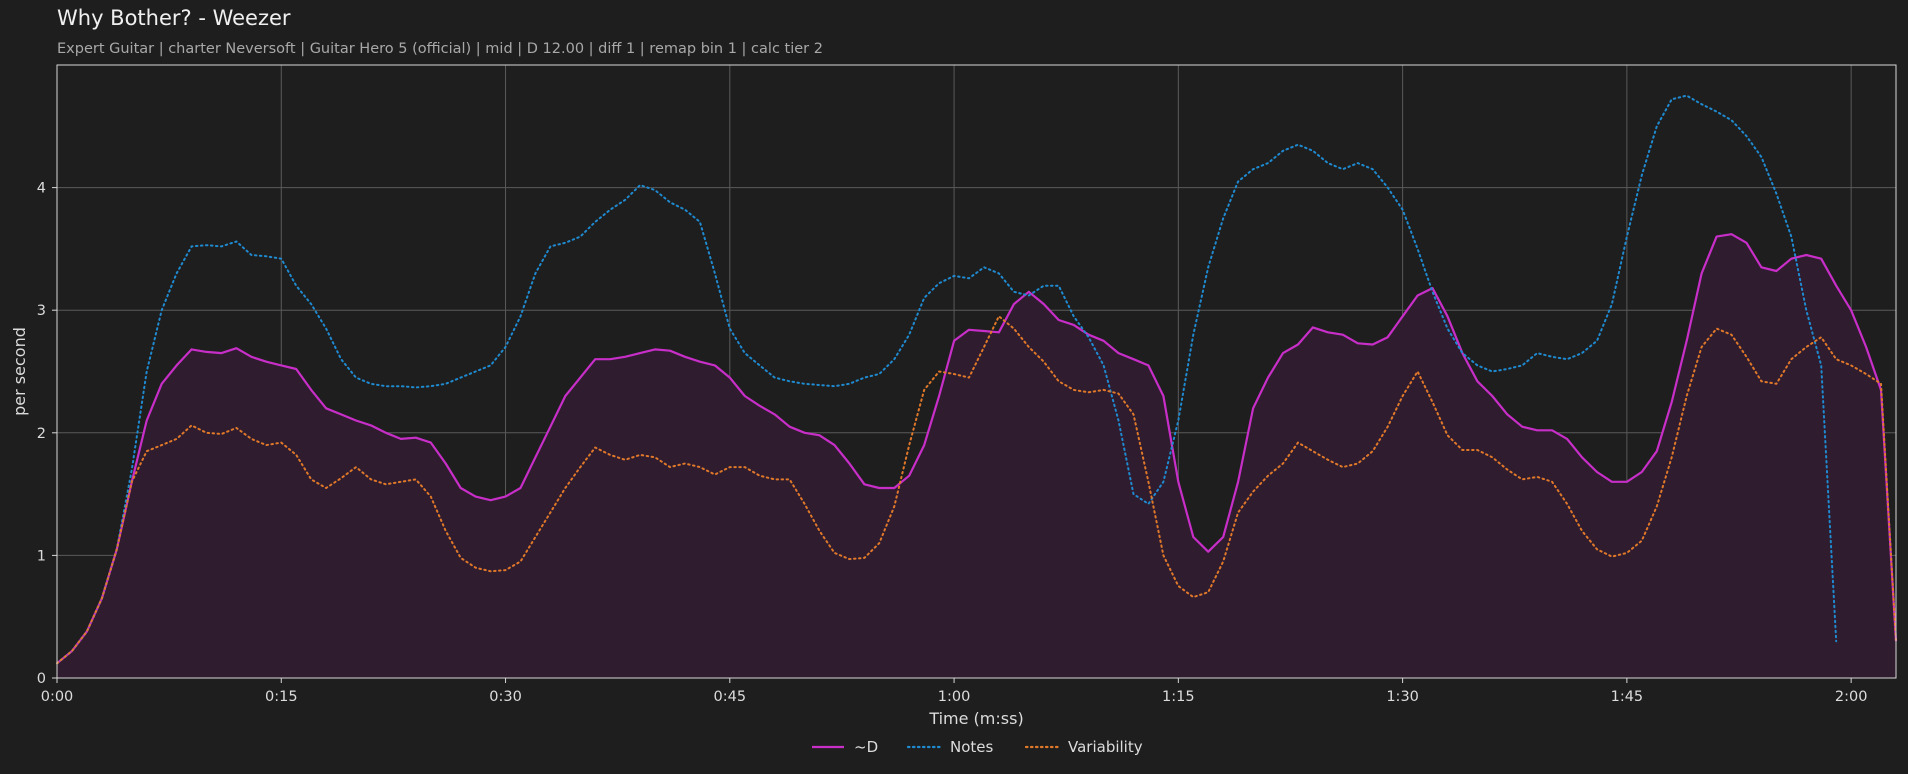 The image size is (1908, 774). Describe the element at coordinates (975, 718) in the screenshot. I see `x-axis-label: Time (m:ss)` at that location.